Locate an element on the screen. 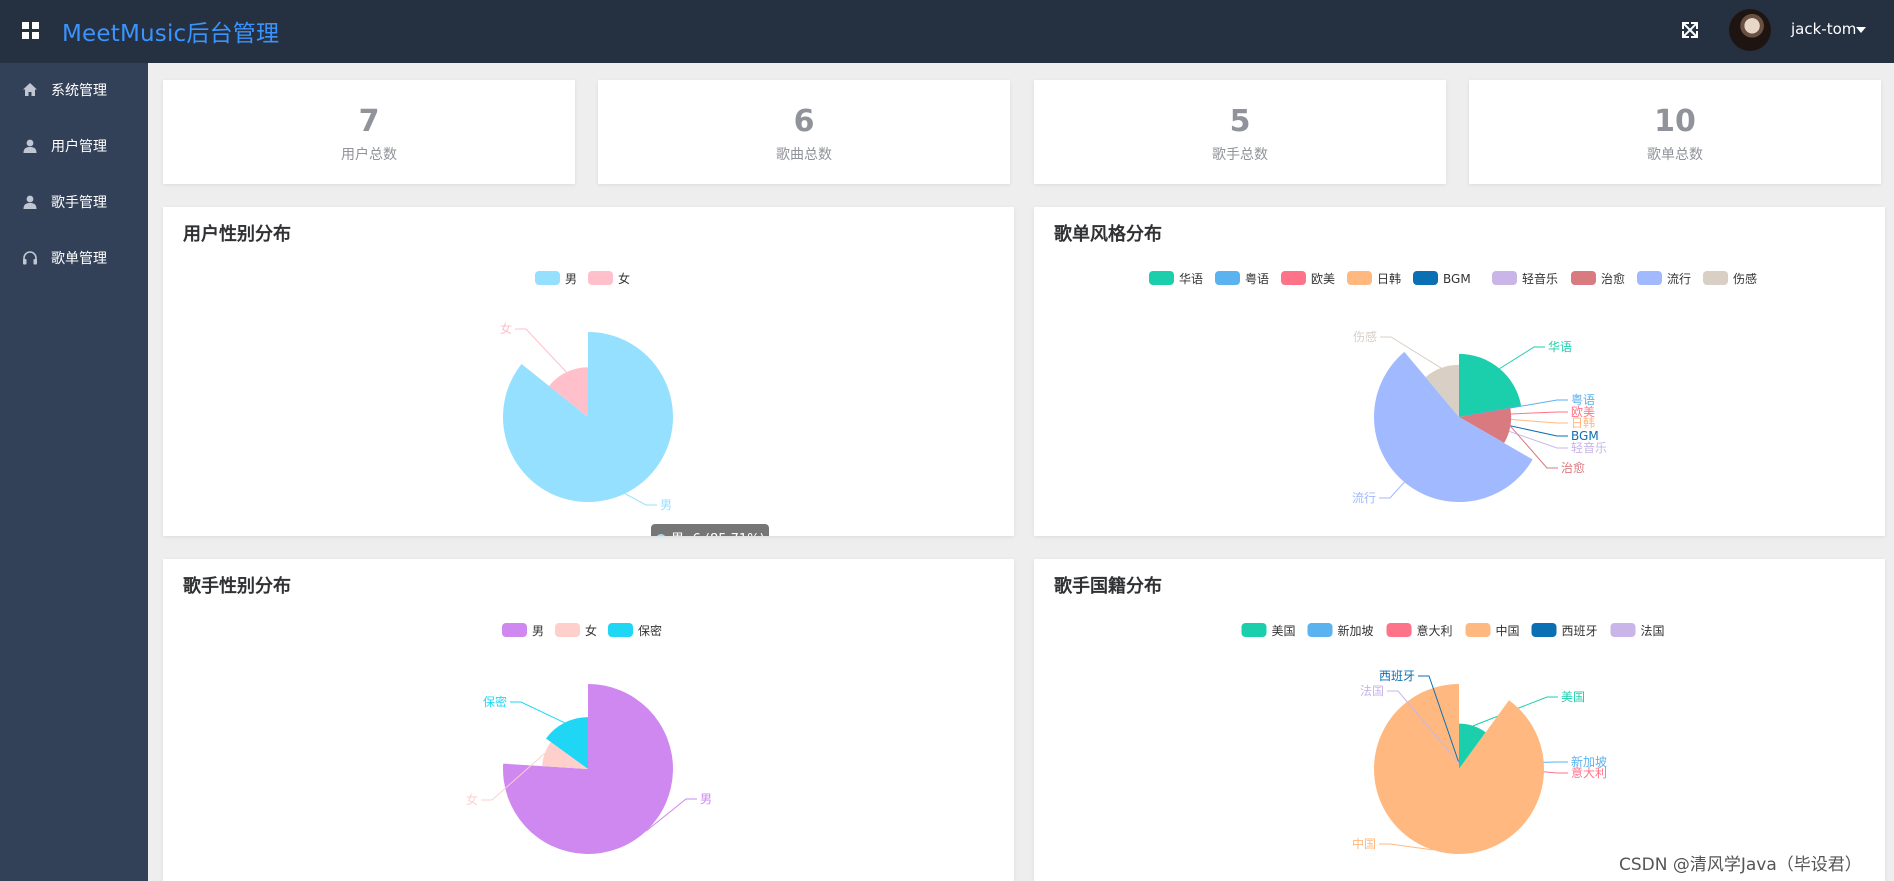 The width and height of the screenshot is (1894, 881). menu-grid-icon is located at coordinates (30, 30).